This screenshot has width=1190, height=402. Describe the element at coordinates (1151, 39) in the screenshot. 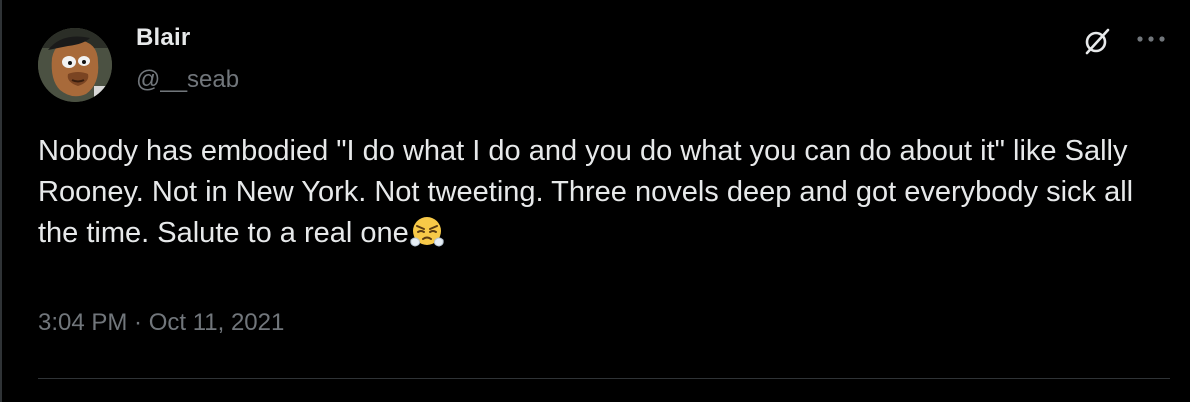

I see `more-options-icon` at that location.